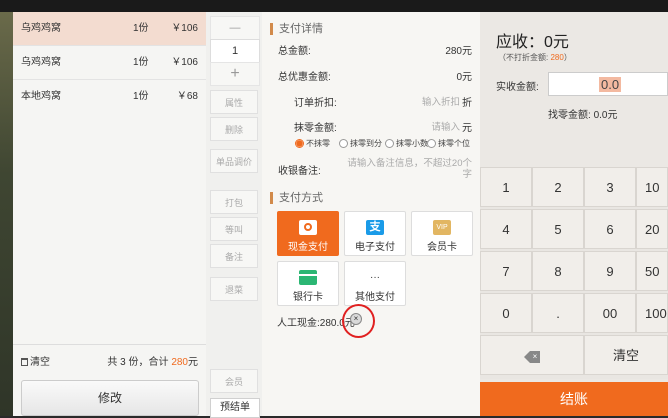  Describe the element at coordinates (41, 96) in the screenshot. I see `order-item-name: 本地鸡窝` at that location.